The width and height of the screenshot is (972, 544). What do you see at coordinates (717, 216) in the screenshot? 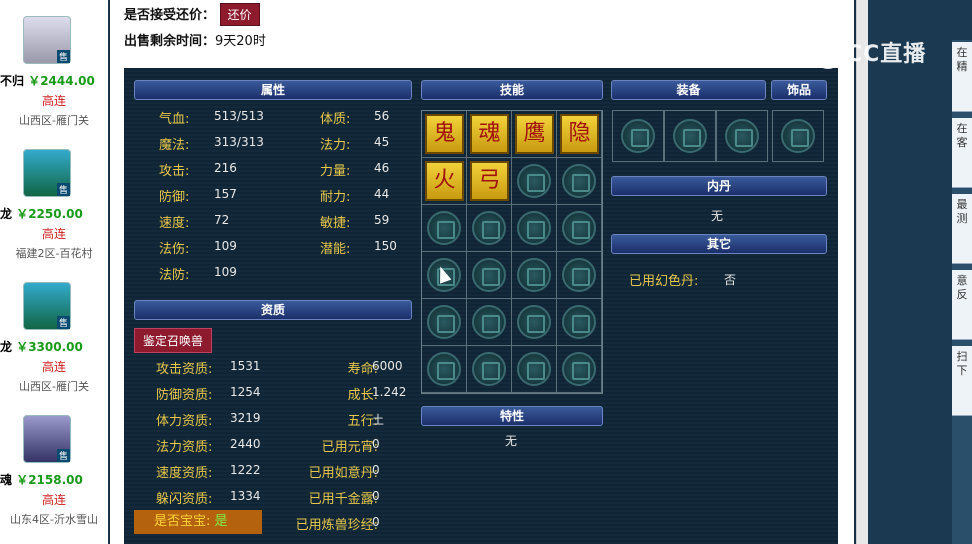
I see `neidan-value: 无` at bounding box center [717, 216].